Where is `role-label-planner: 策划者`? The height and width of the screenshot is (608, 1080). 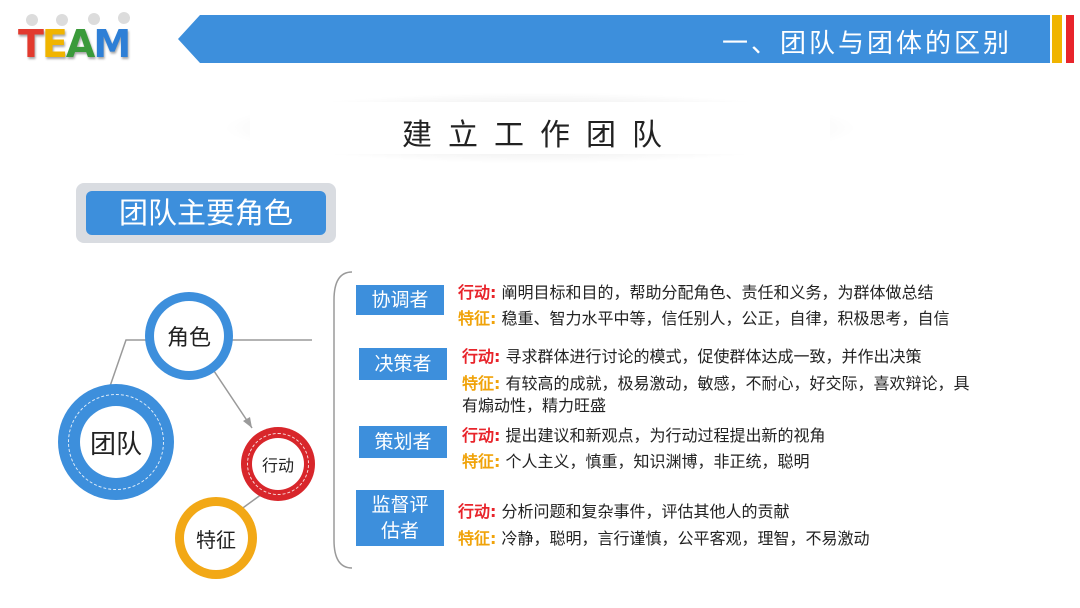 role-label-planner: 策划者 is located at coordinates (403, 442).